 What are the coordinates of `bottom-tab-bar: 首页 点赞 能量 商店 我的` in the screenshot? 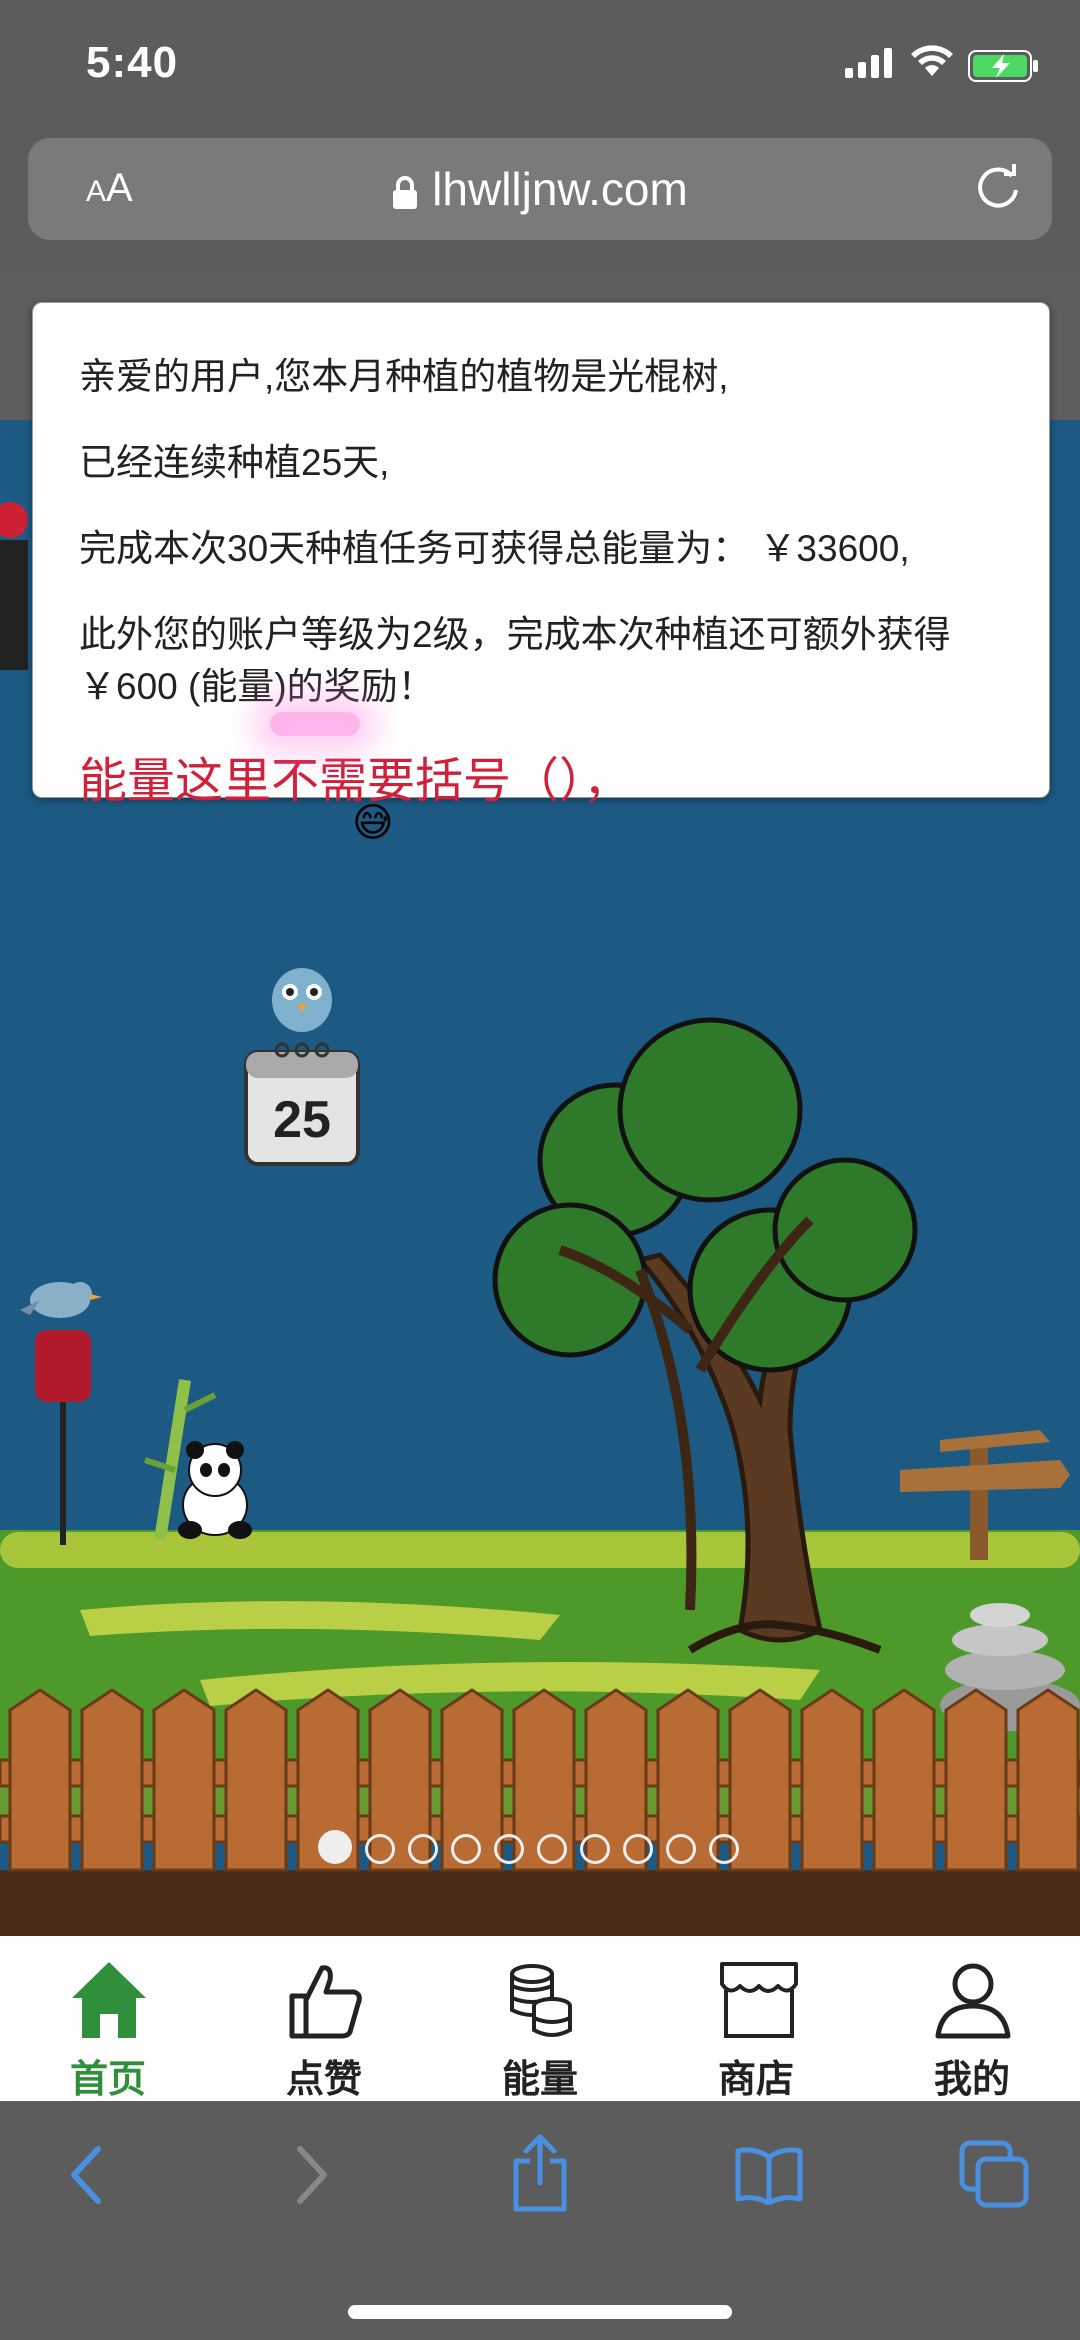 It's located at (540, 2018).